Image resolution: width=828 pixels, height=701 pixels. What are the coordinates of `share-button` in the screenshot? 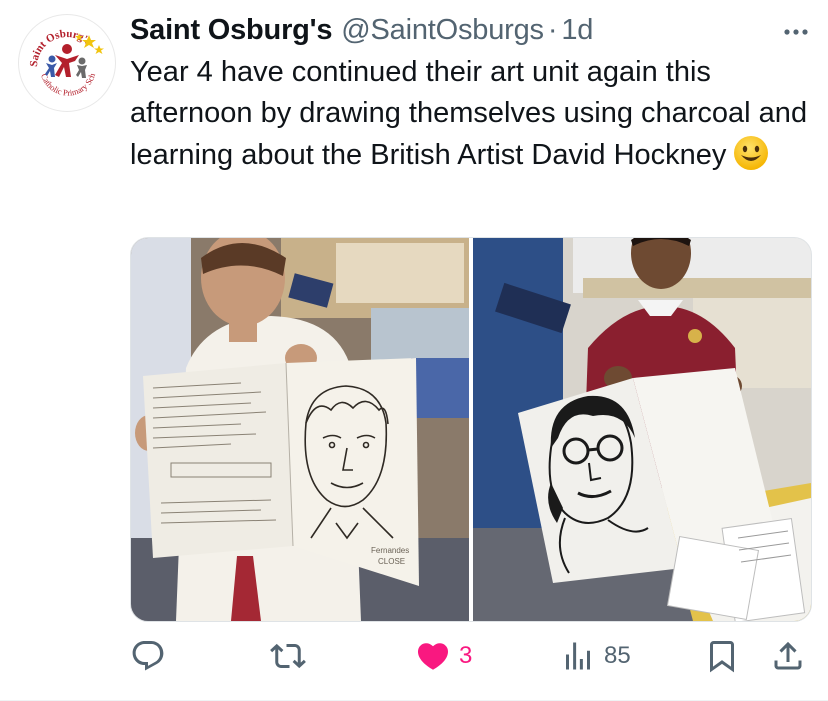 It's located at (788, 656).